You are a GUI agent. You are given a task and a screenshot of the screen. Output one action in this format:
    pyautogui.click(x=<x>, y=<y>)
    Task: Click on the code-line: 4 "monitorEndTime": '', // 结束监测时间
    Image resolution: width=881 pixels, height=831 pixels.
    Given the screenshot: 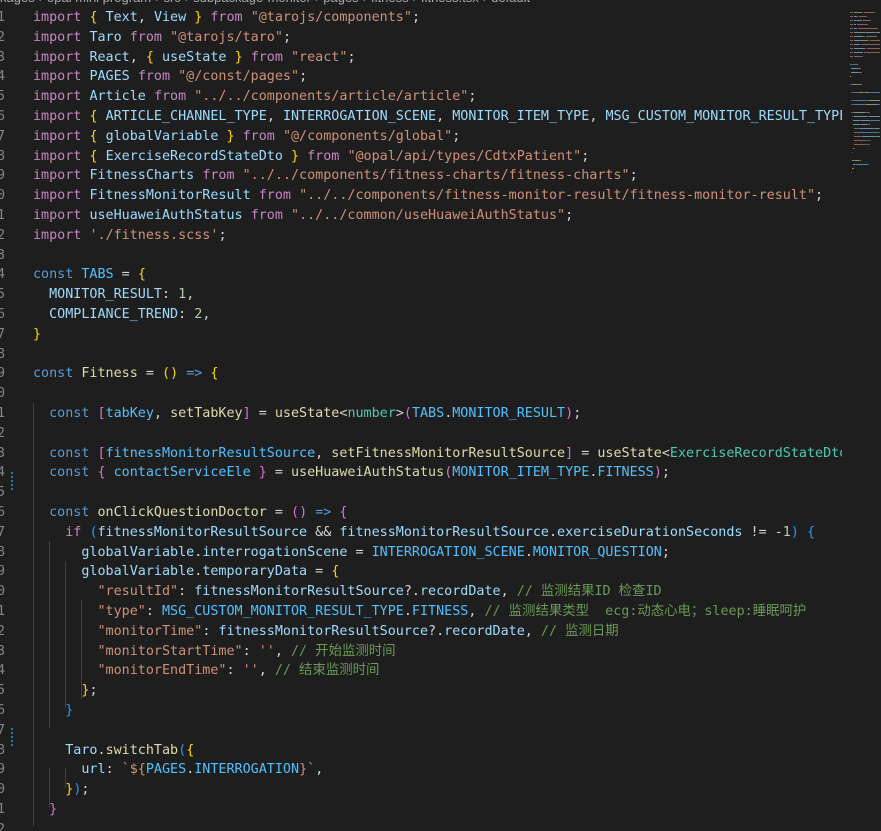 What is the action you would take?
    pyautogui.click(x=421, y=671)
    